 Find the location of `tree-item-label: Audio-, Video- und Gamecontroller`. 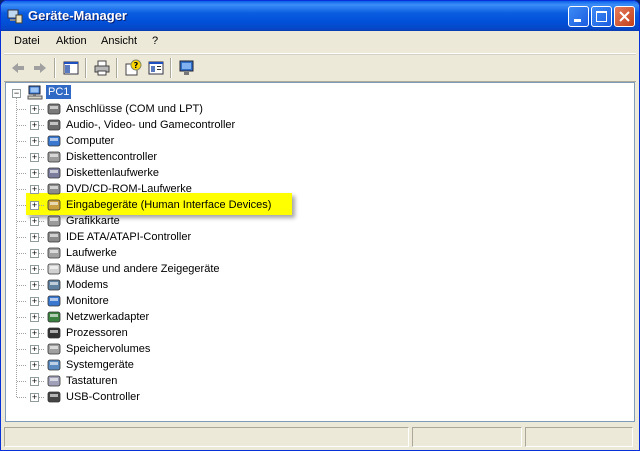

tree-item-label: Audio-, Video- und Gamecontroller is located at coordinates (150, 125).